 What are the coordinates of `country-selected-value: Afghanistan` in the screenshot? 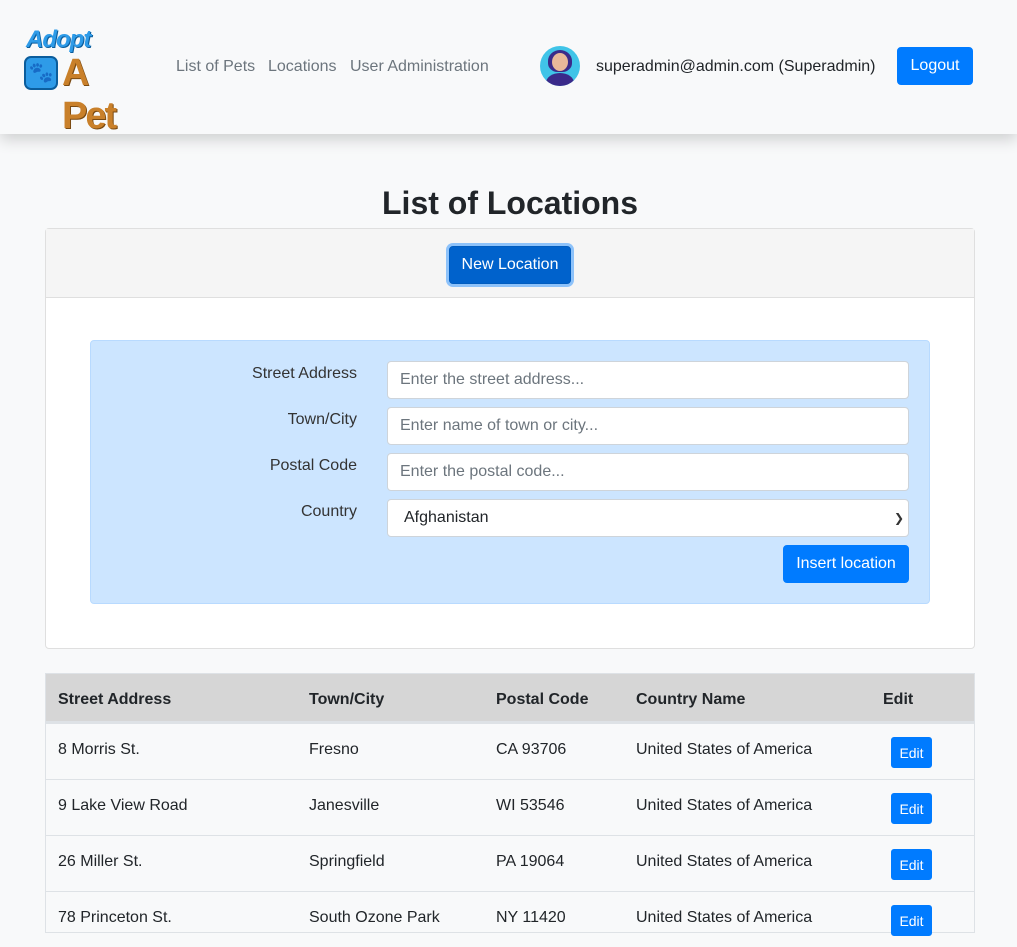 It's located at (446, 517).